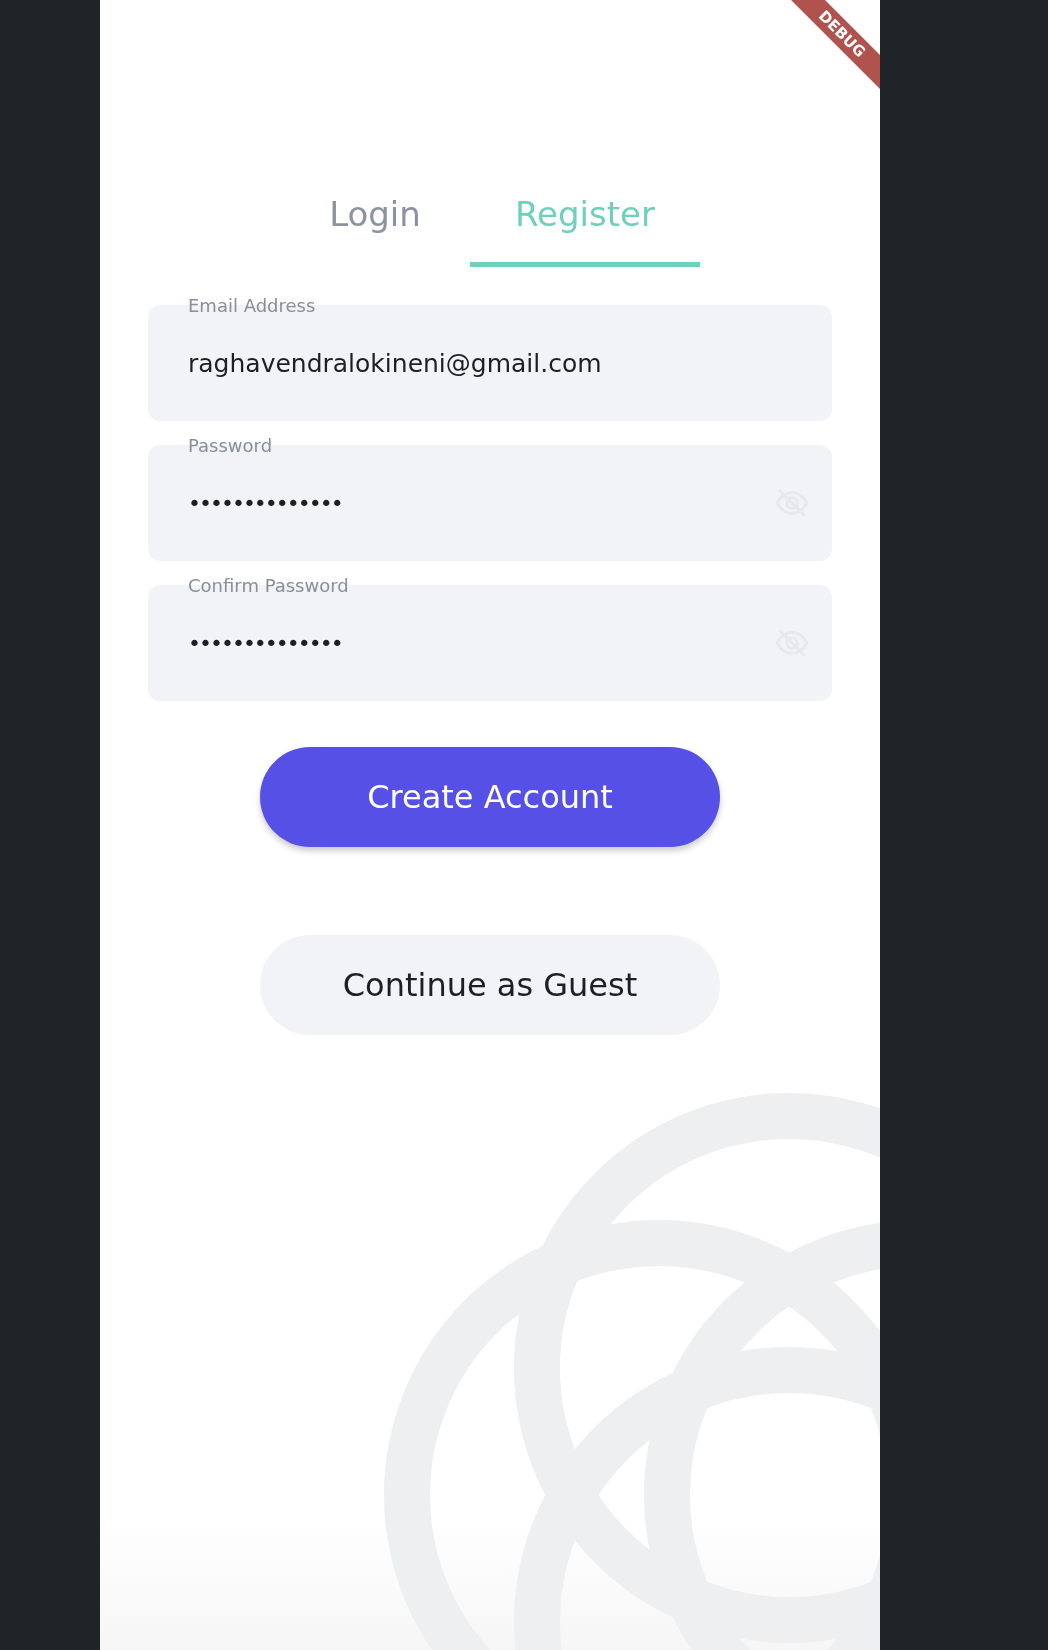  What do you see at coordinates (490, 797) in the screenshot?
I see `create-account-button: Create Account` at bounding box center [490, 797].